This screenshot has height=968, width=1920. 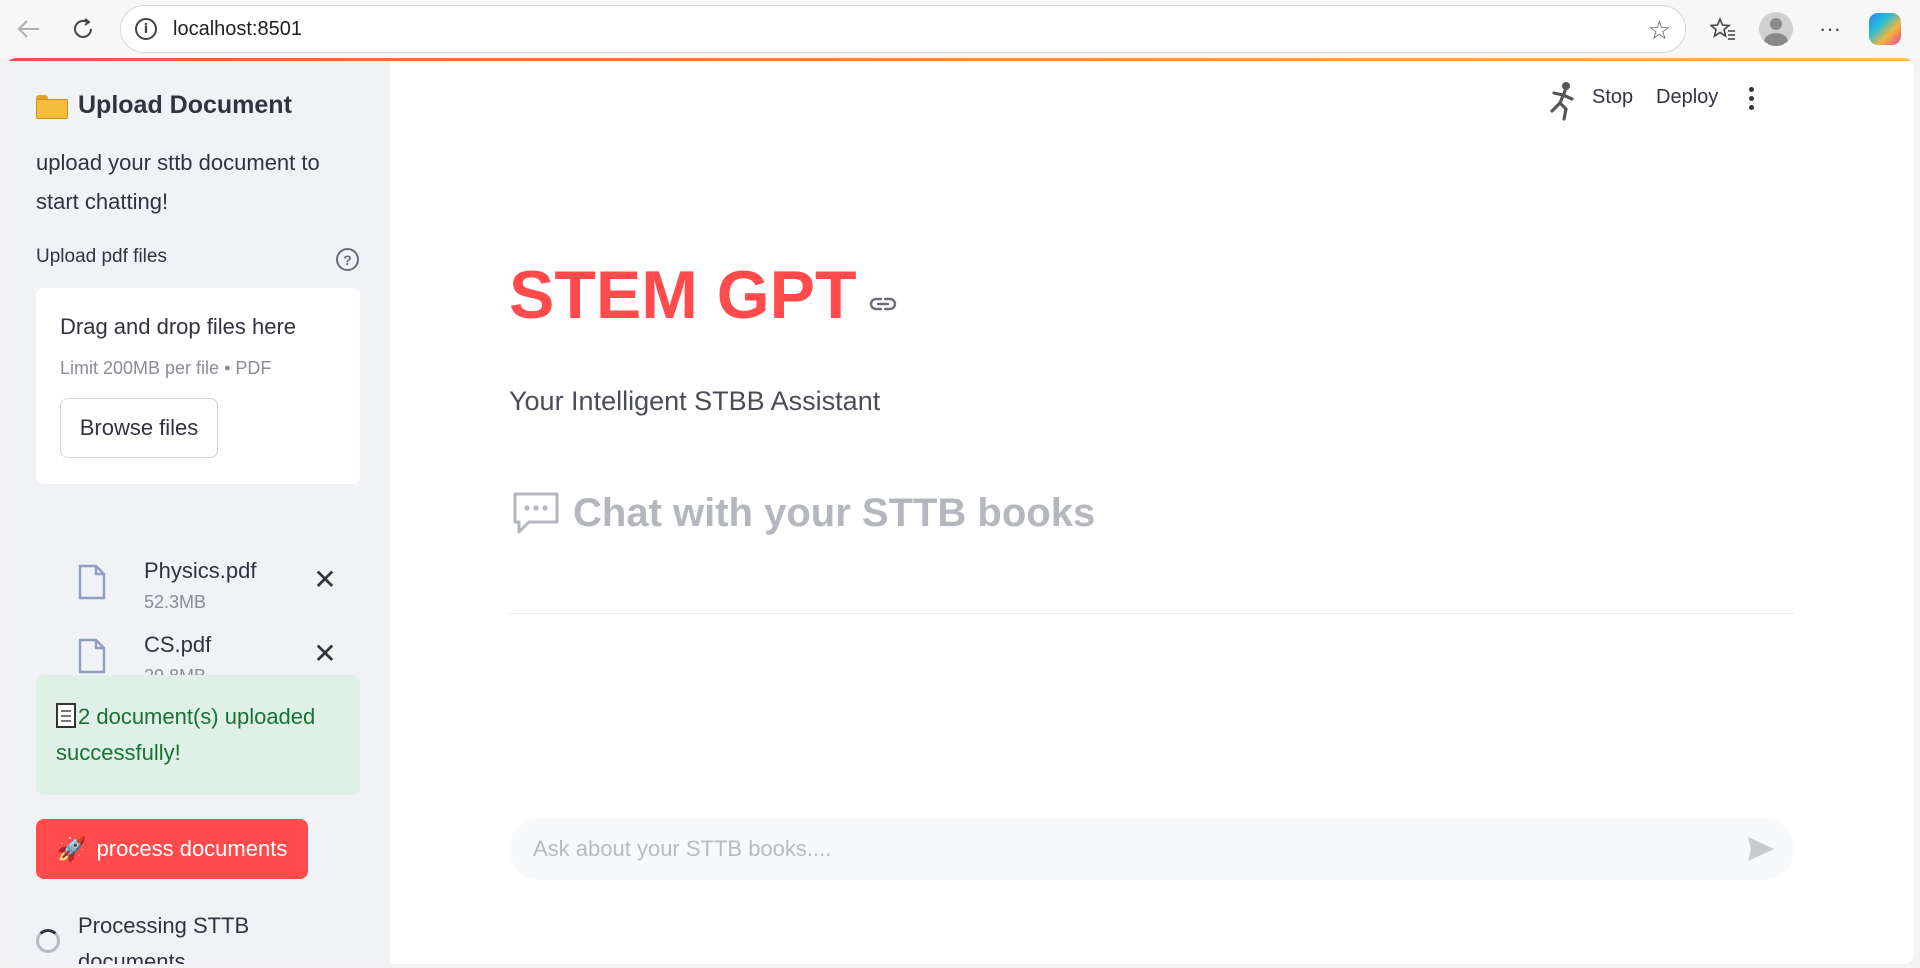 What do you see at coordinates (683, 295) in the screenshot?
I see `page-title-text: STEM GPT` at bounding box center [683, 295].